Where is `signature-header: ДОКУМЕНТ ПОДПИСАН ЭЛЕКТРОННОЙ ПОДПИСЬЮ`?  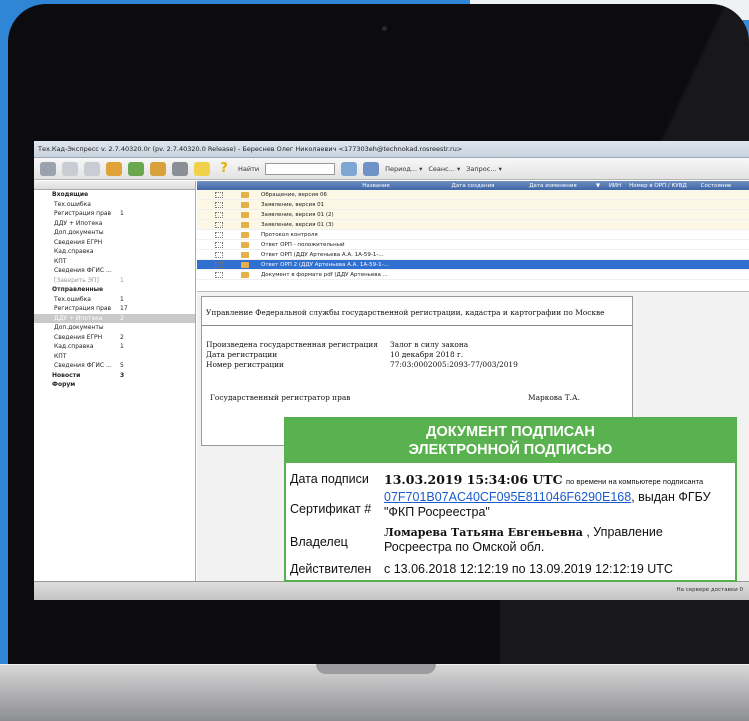
signature-header: ДОКУМЕНТ ПОДПИСАН ЭЛЕКТРОННОЙ ПОДПИСЬЮ is located at coordinates (510, 441).